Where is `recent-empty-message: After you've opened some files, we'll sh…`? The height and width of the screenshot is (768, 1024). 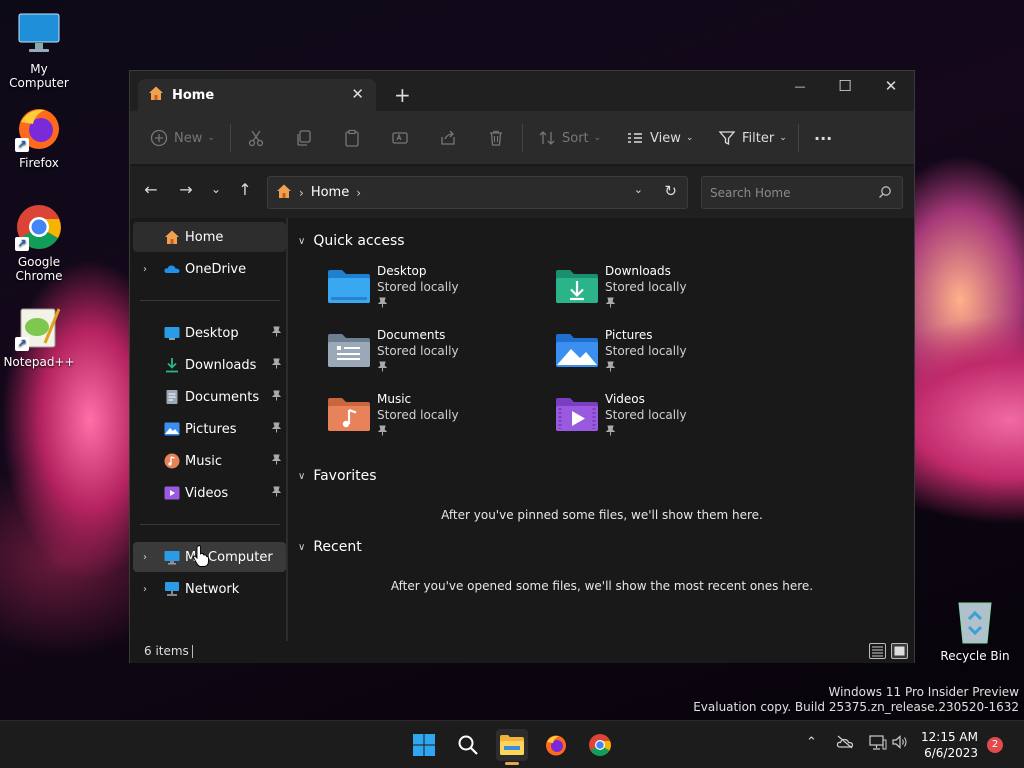
recent-empty-message: After you've opened some files, we'll sh… is located at coordinates (602, 586).